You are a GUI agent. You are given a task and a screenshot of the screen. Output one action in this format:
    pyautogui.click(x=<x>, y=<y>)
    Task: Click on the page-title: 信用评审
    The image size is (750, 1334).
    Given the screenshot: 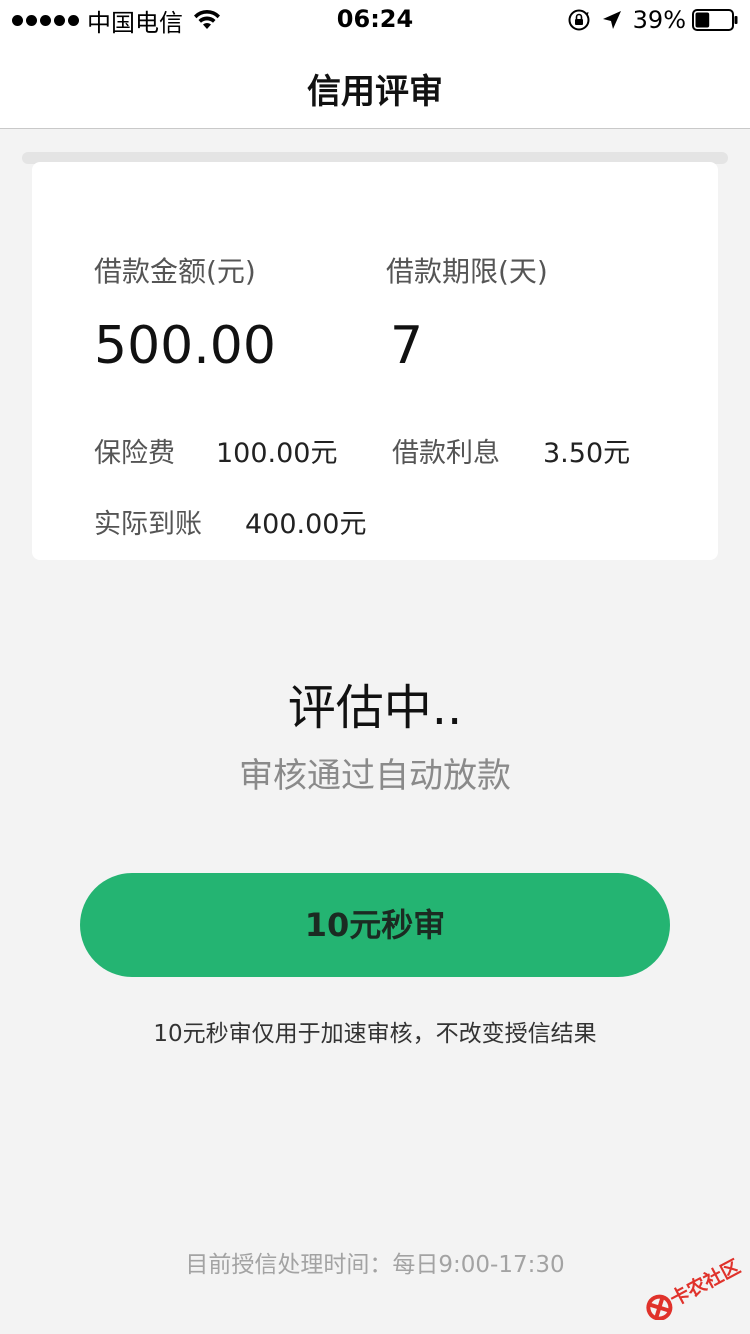 What is the action you would take?
    pyautogui.click(x=375, y=92)
    